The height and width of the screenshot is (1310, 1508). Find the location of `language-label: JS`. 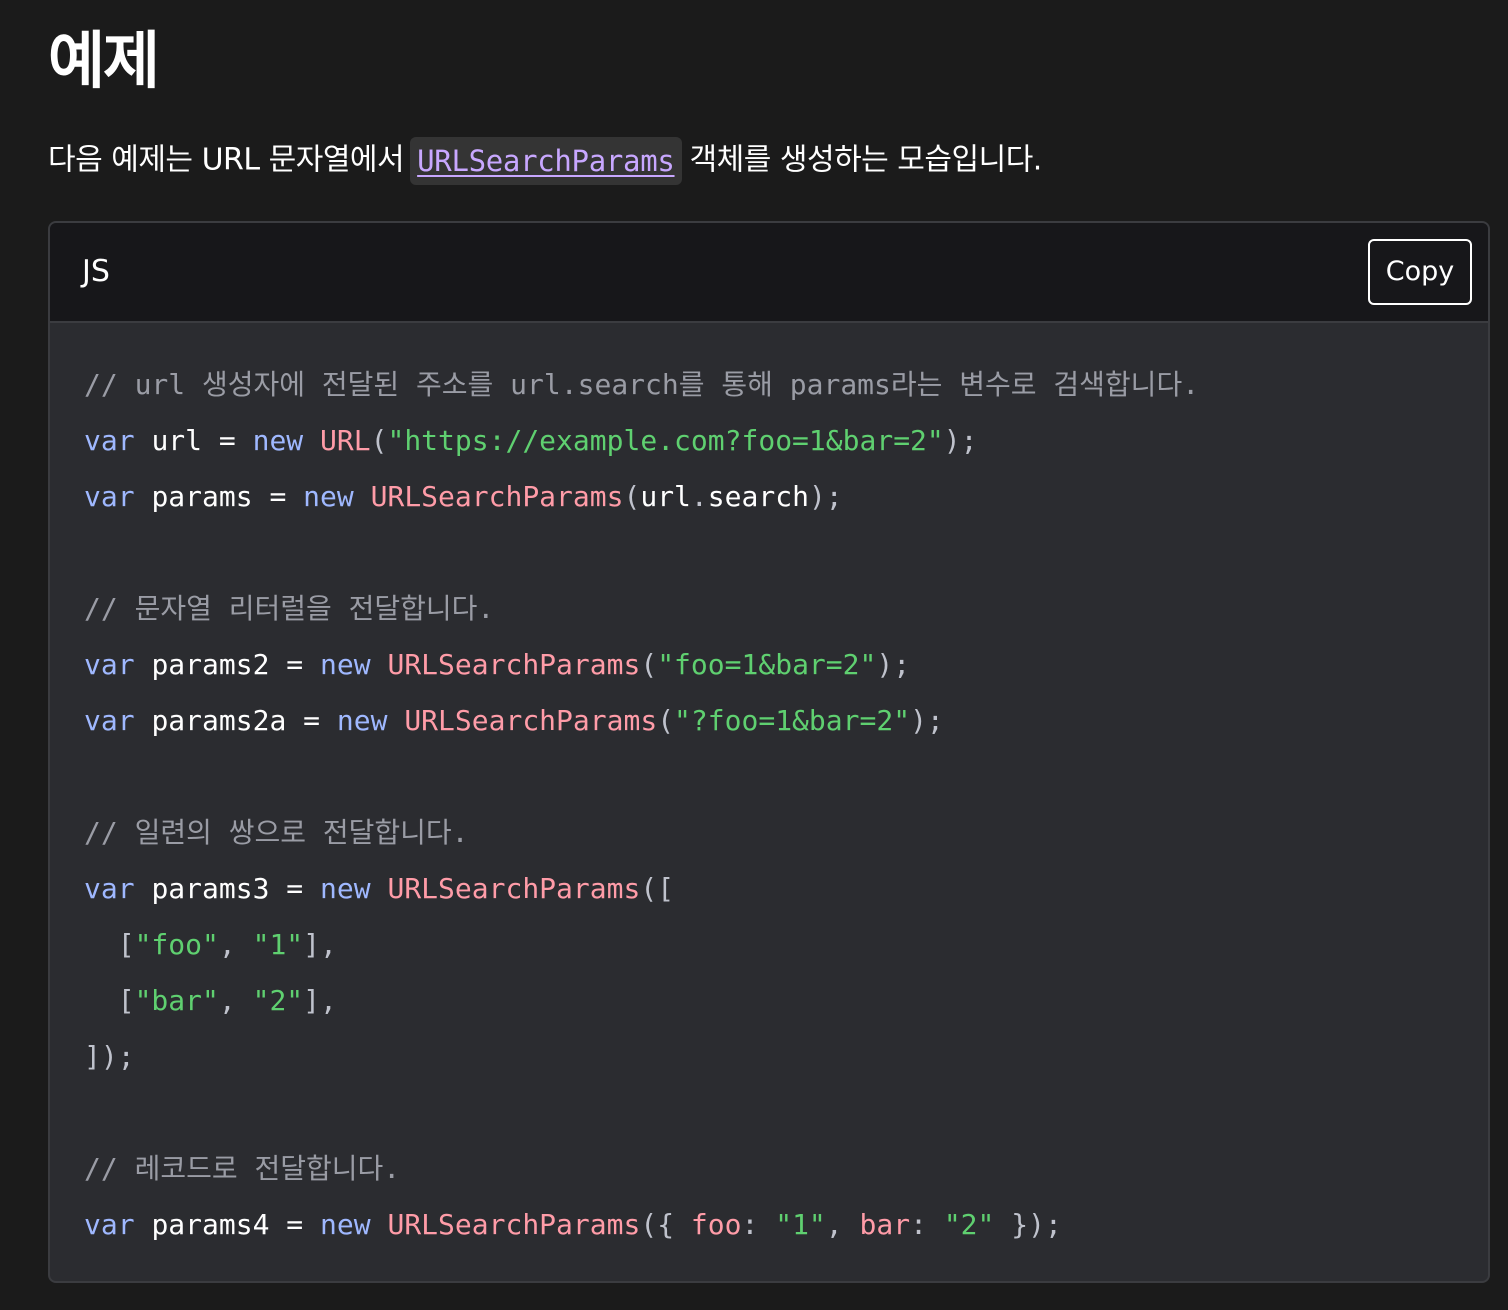

language-label: JS is located at coordinates (96, 271).